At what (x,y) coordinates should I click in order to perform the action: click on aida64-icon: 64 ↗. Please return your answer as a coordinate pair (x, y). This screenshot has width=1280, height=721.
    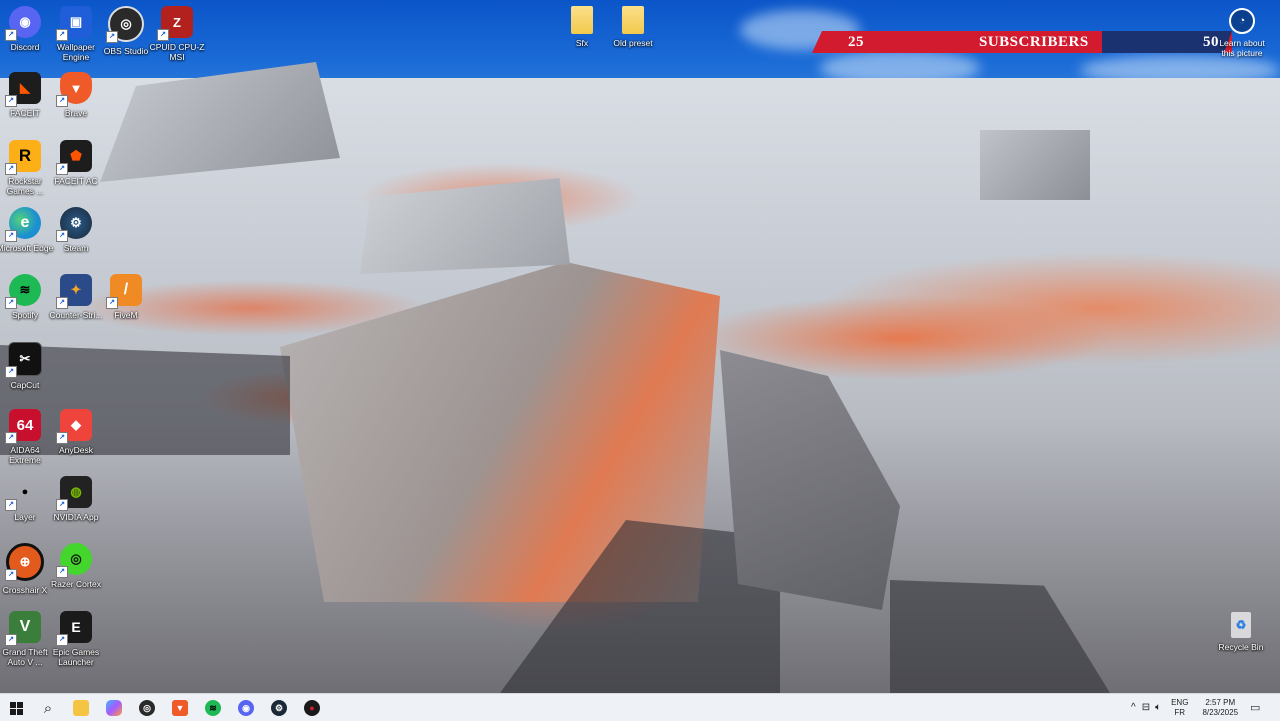
    Looking at the image, I should click on (23, 426).